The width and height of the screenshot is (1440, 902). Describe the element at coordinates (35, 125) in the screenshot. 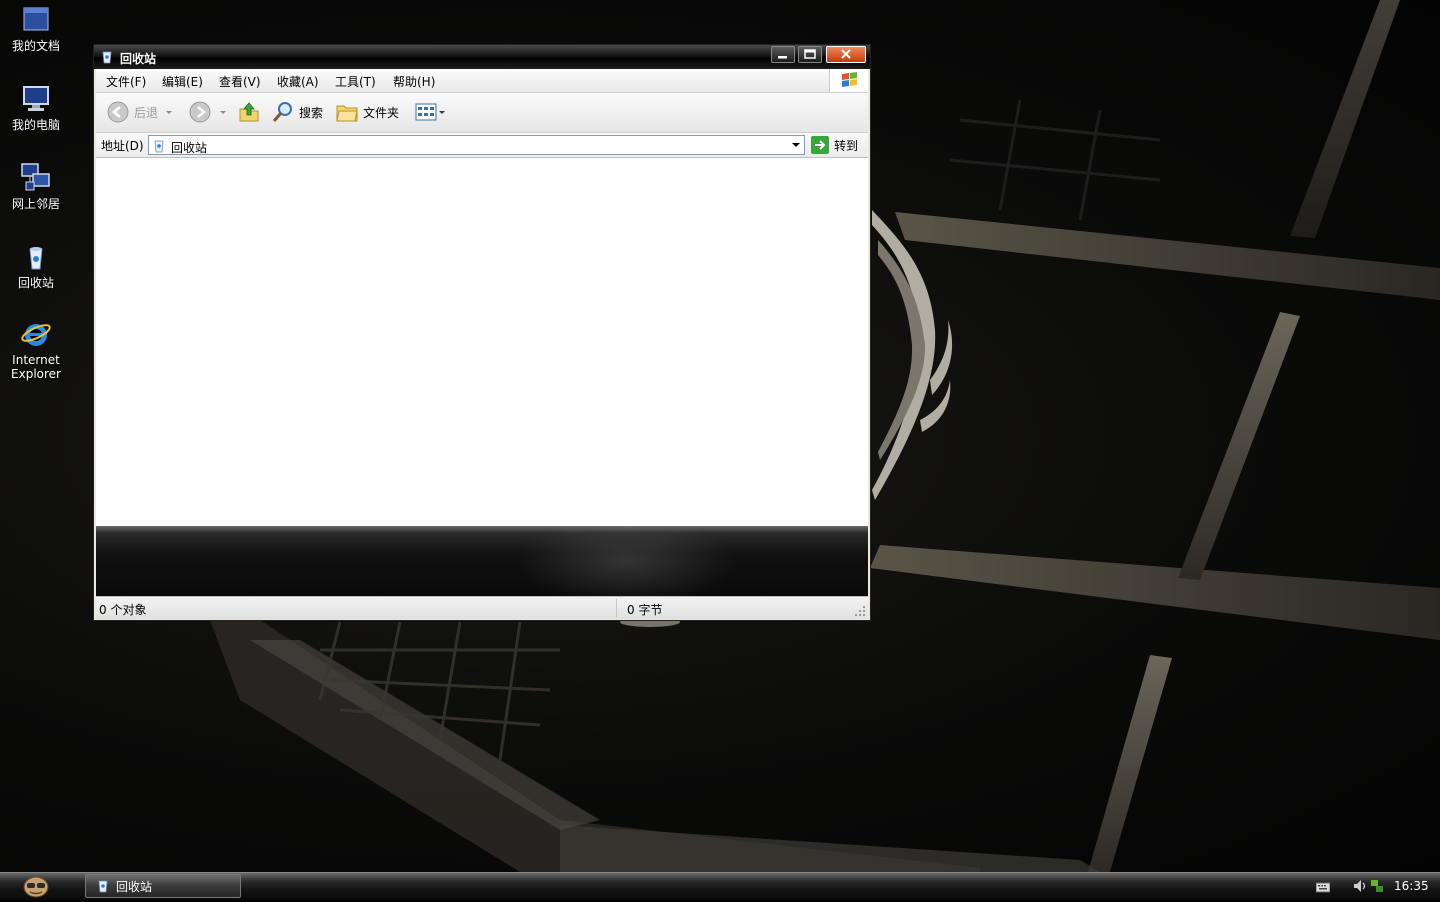

I see `desktop-icon-label: 我的电脑` at that location.